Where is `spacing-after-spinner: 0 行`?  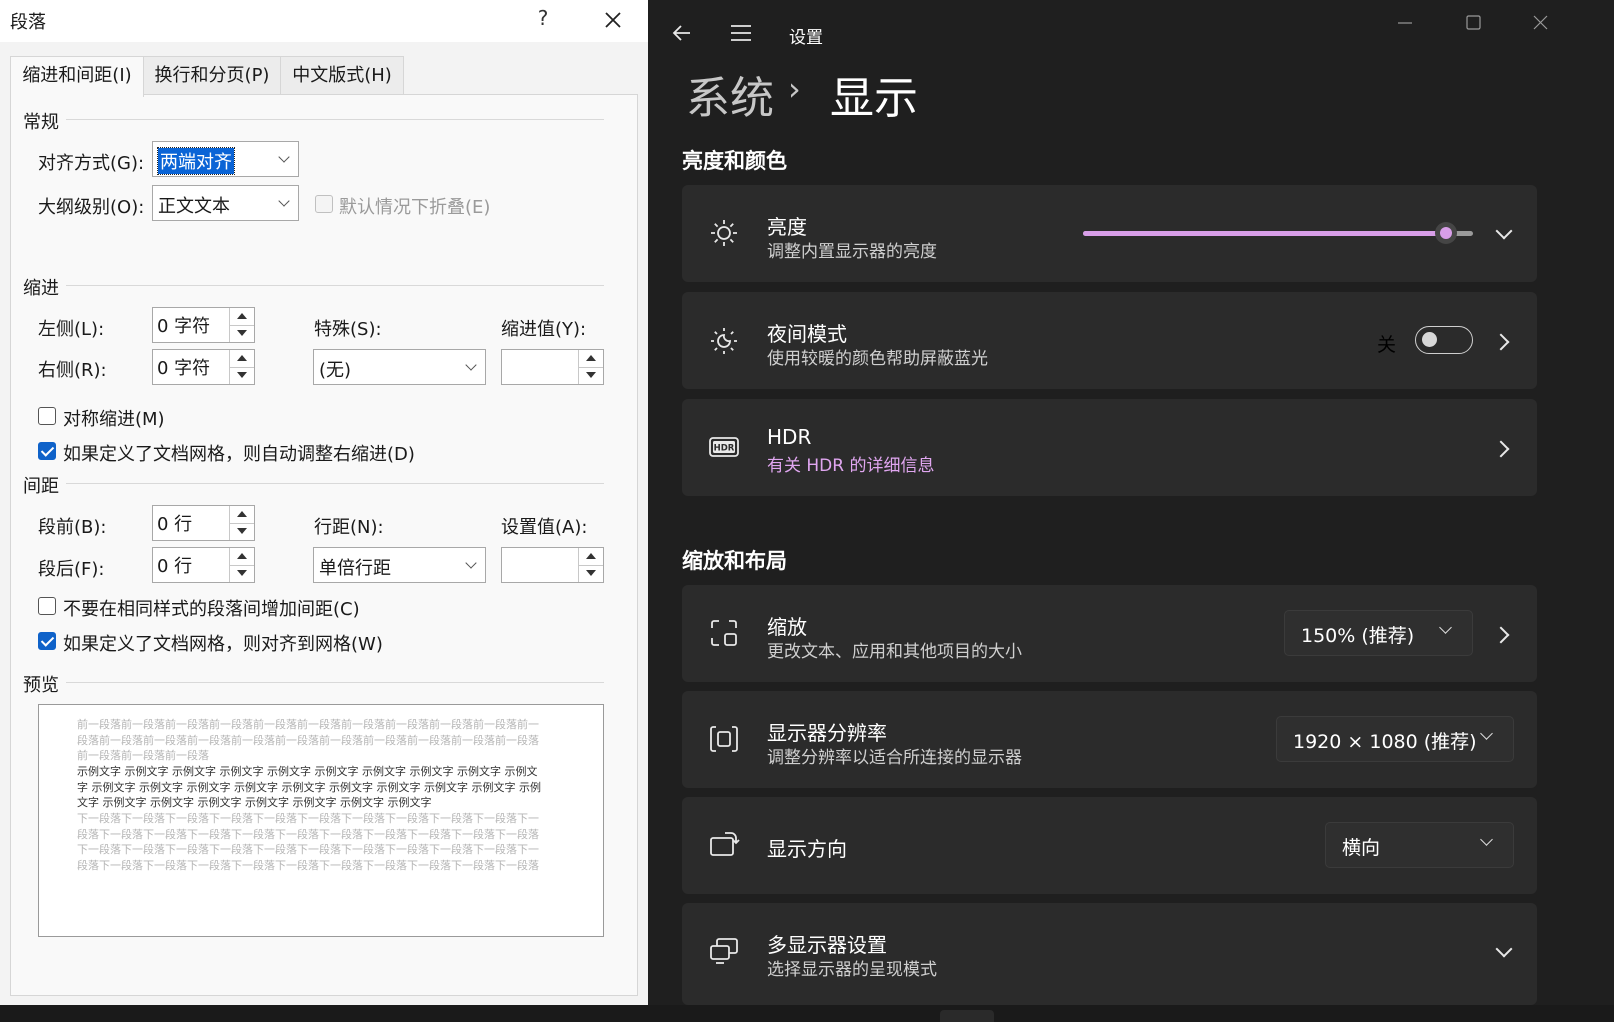 spacing-after-spinner: 0 行 is located at coordinates (203, 565).